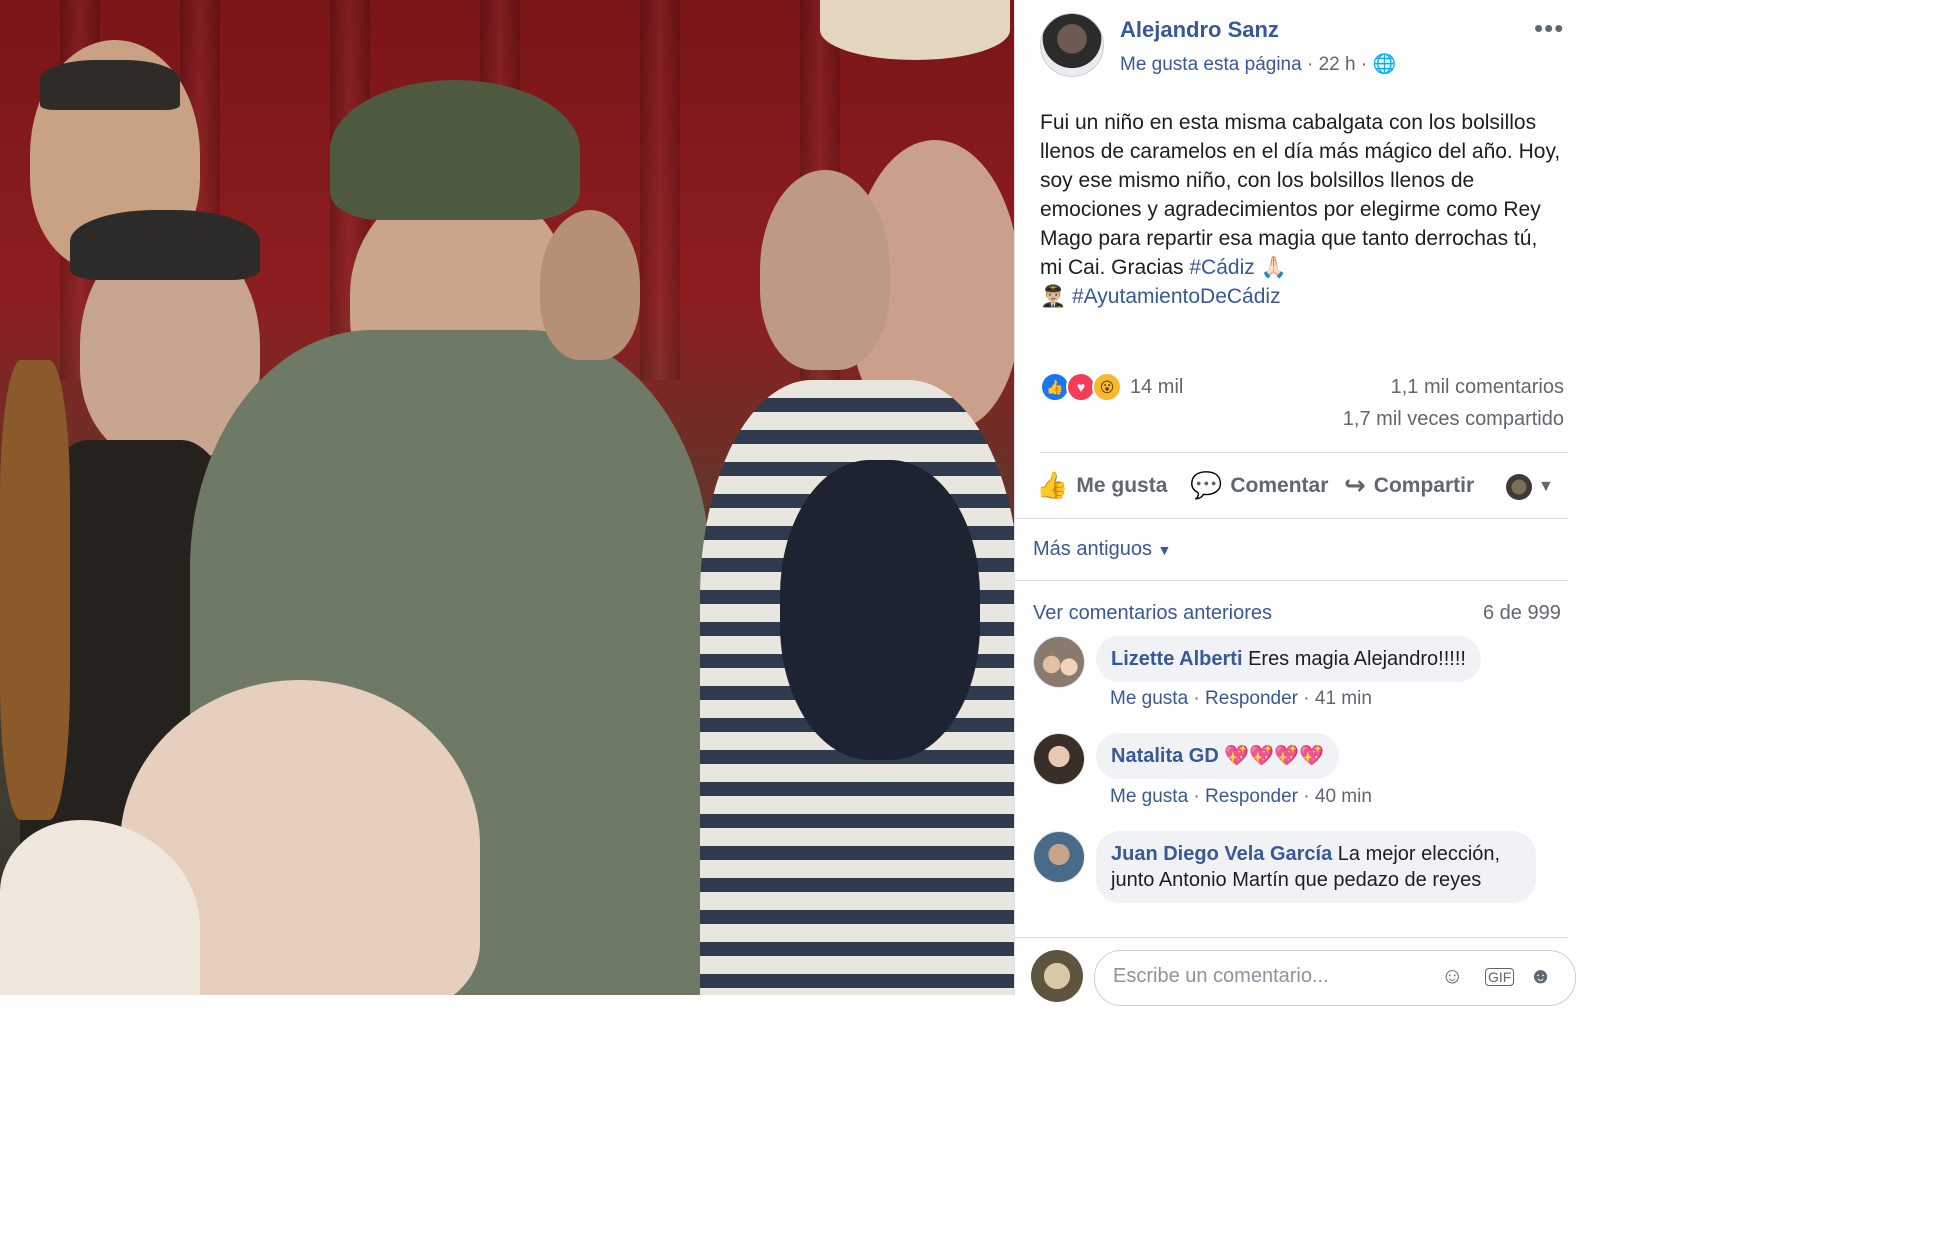 The height and width of the screenshot is (1240, 1954). I want to click on emoji: 👨🏼‍✈️, so click(1053, 296).